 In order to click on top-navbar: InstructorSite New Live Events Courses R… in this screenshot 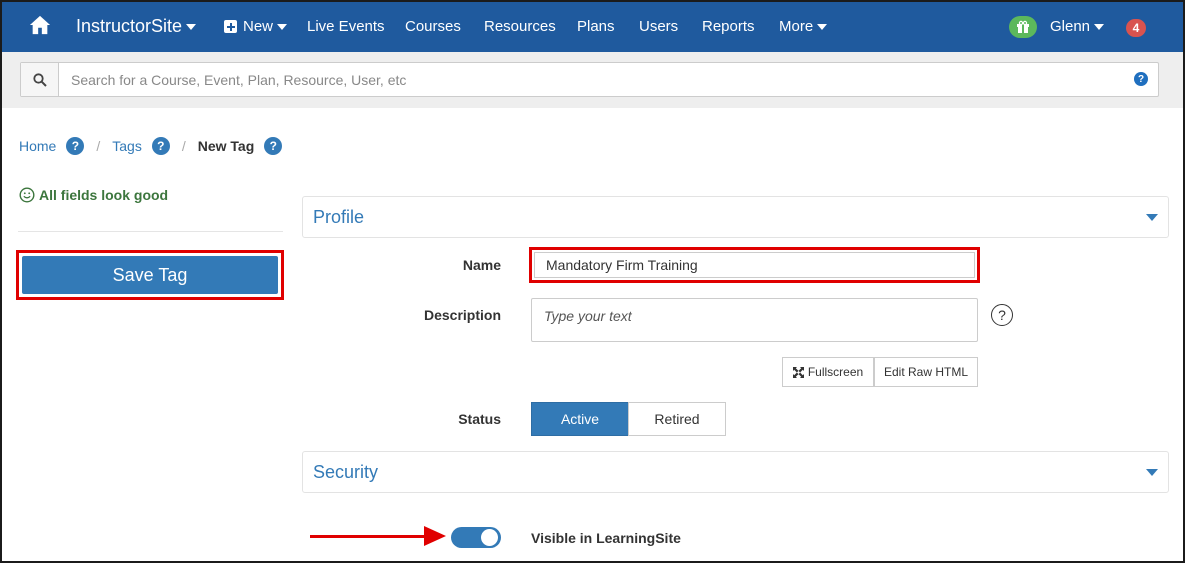, I will do `click(592, 27)`.